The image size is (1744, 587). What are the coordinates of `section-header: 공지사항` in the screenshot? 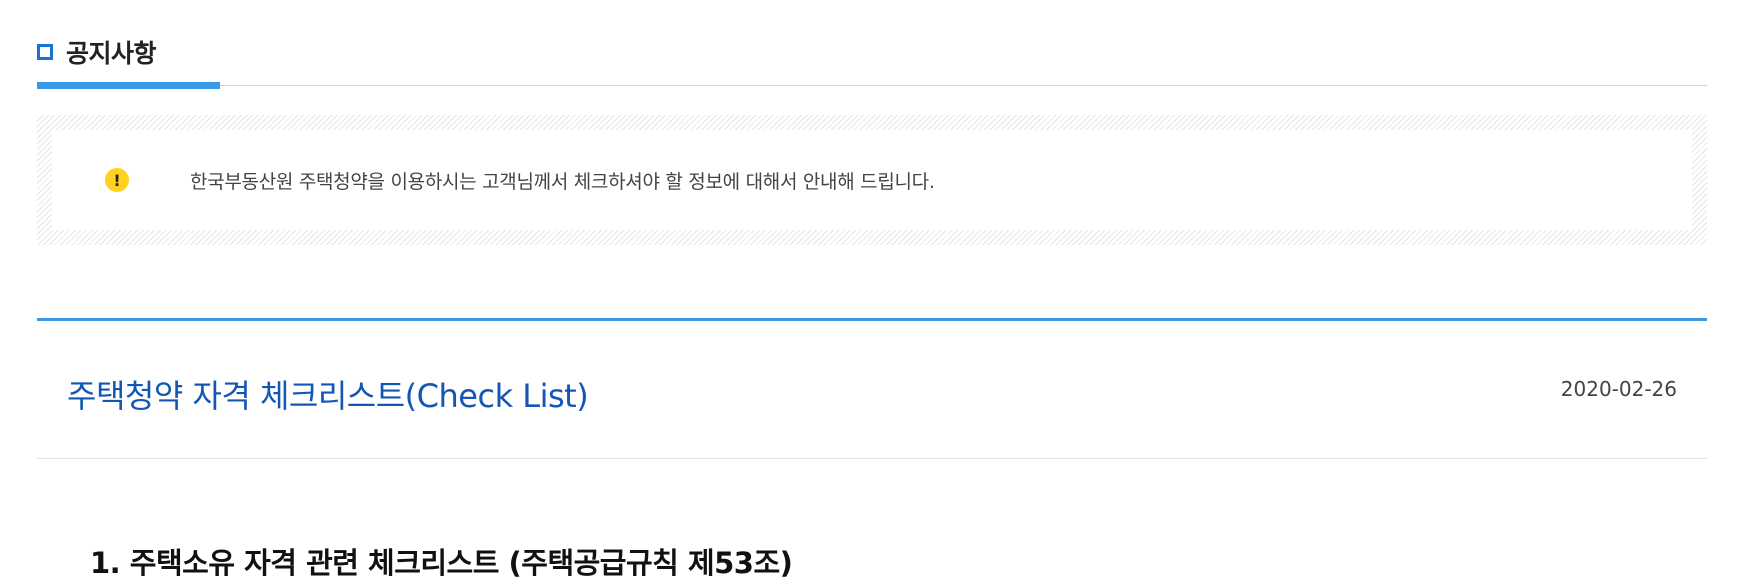 It's located at (97, 52).